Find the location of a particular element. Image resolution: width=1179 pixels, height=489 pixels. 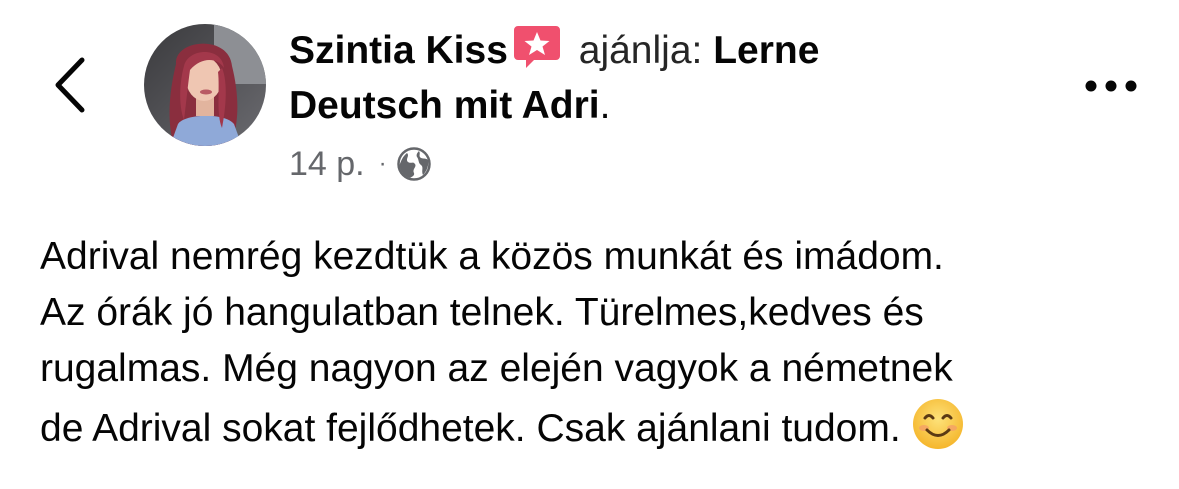

avatar-image is located at coordinates (205, 85).